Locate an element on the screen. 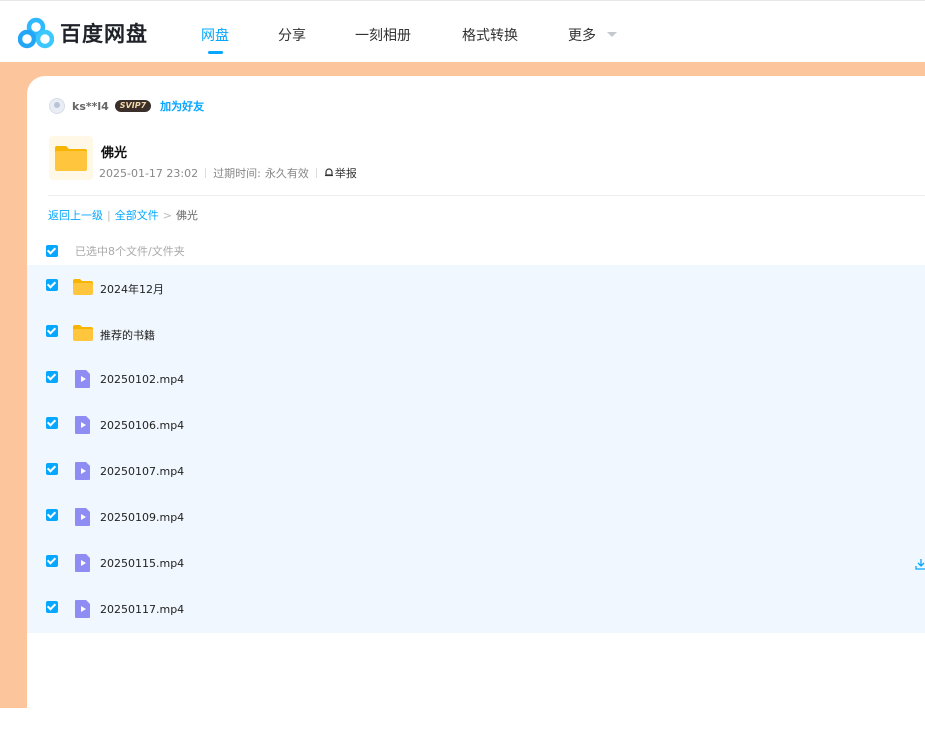 The height and width of the screenshot is (736, 925). file-row: 20250102.mp4 is located at coordinates (476, 380).